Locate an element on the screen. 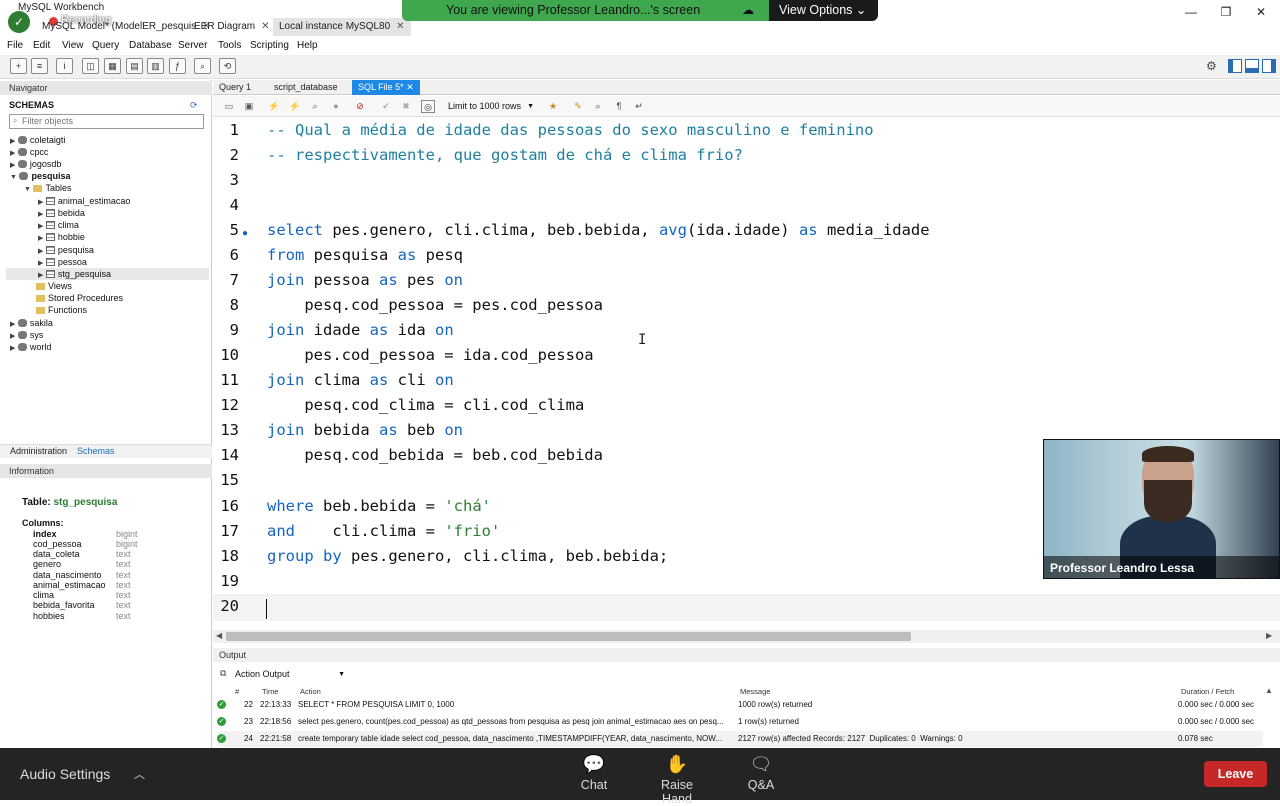 The width and height of the screenshot is (1280, 806). add-snippet-icon: ★ is located at coordinates (553, 106).